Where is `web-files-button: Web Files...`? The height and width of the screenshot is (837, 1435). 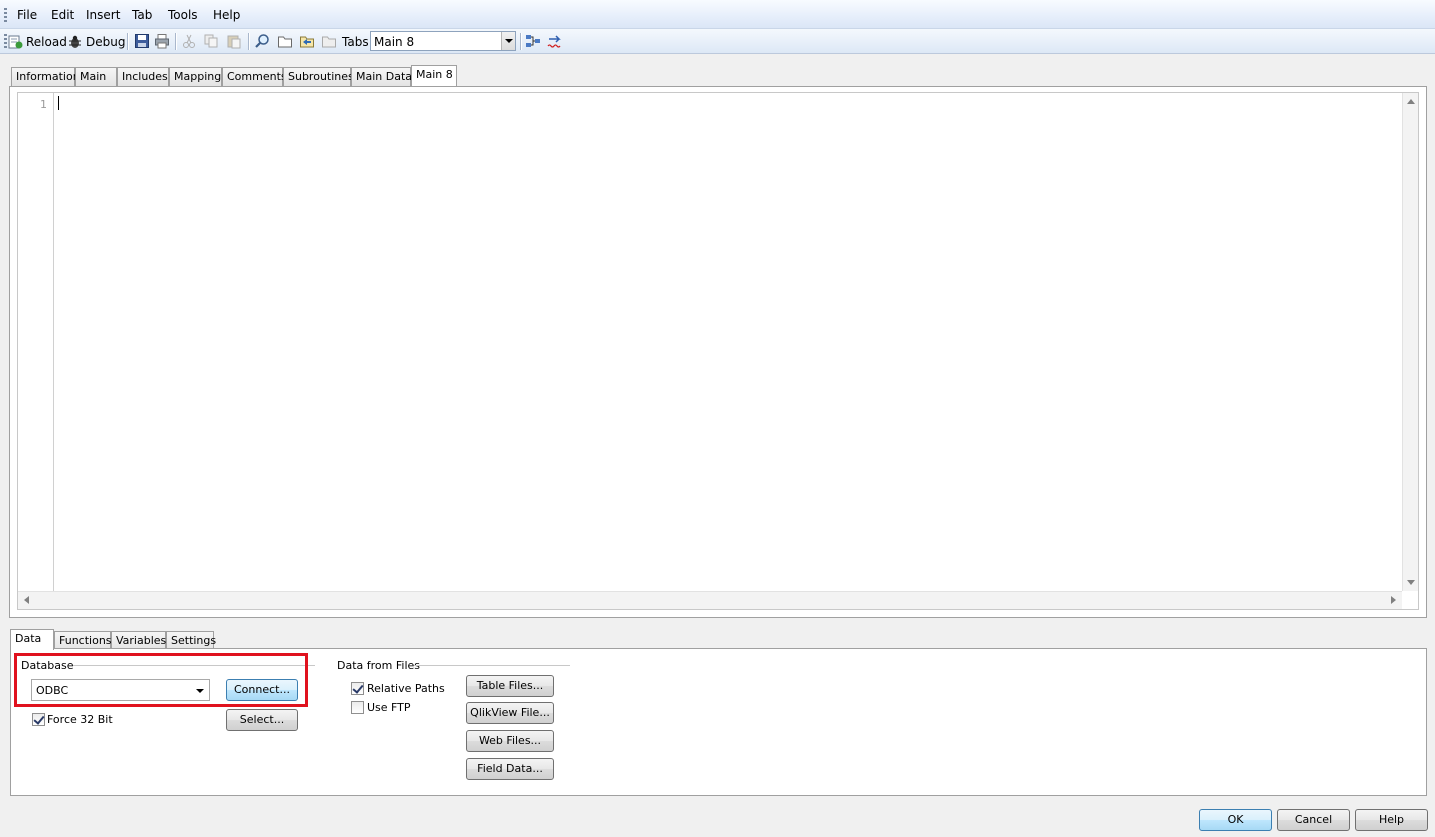 web-files-button: Web Files... is located at coordinates (510, 741).